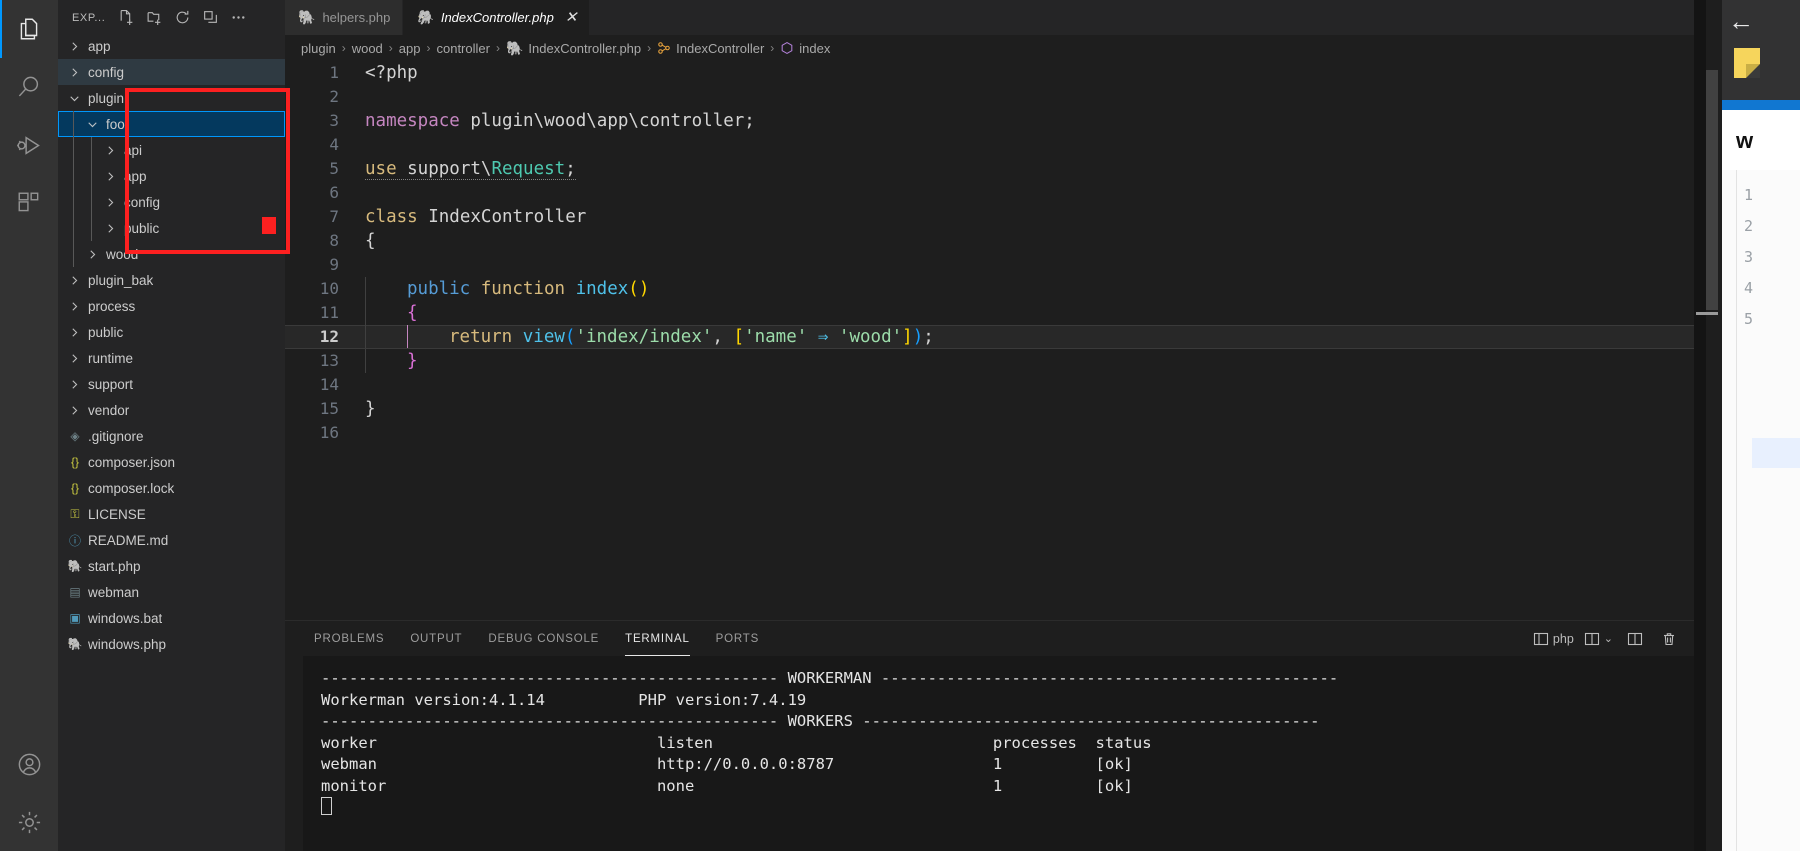  I want to click on code-line: 6, so click(1042, 193).